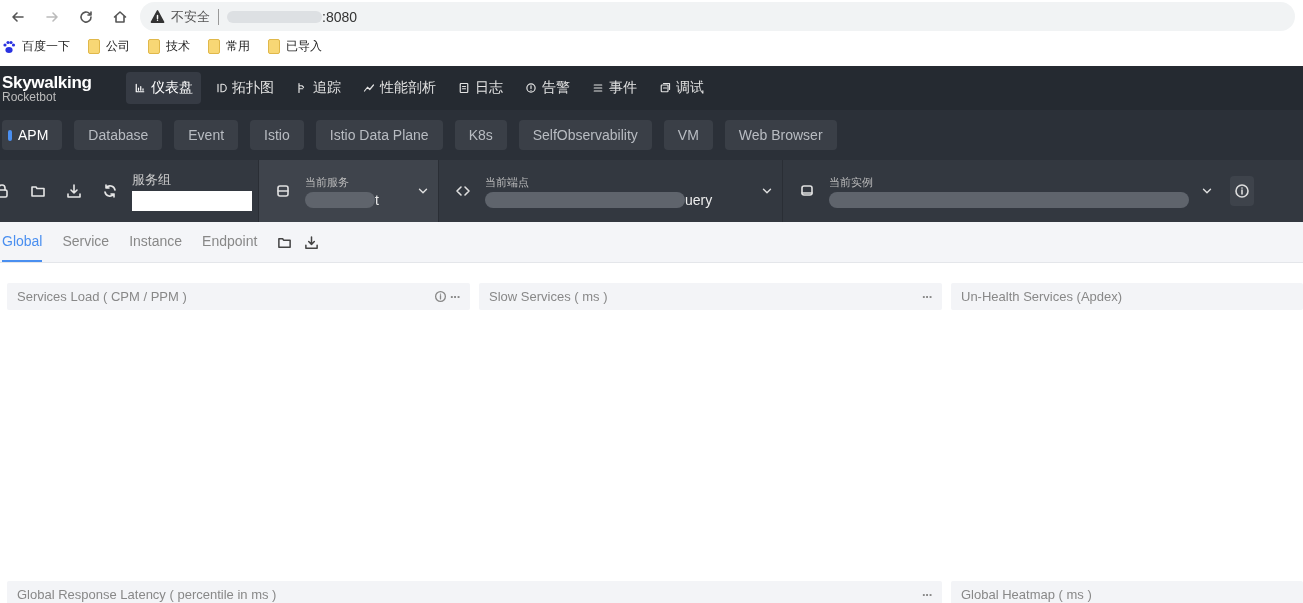  I want to click on nav-item: 拓扑图, so click(244, 88).